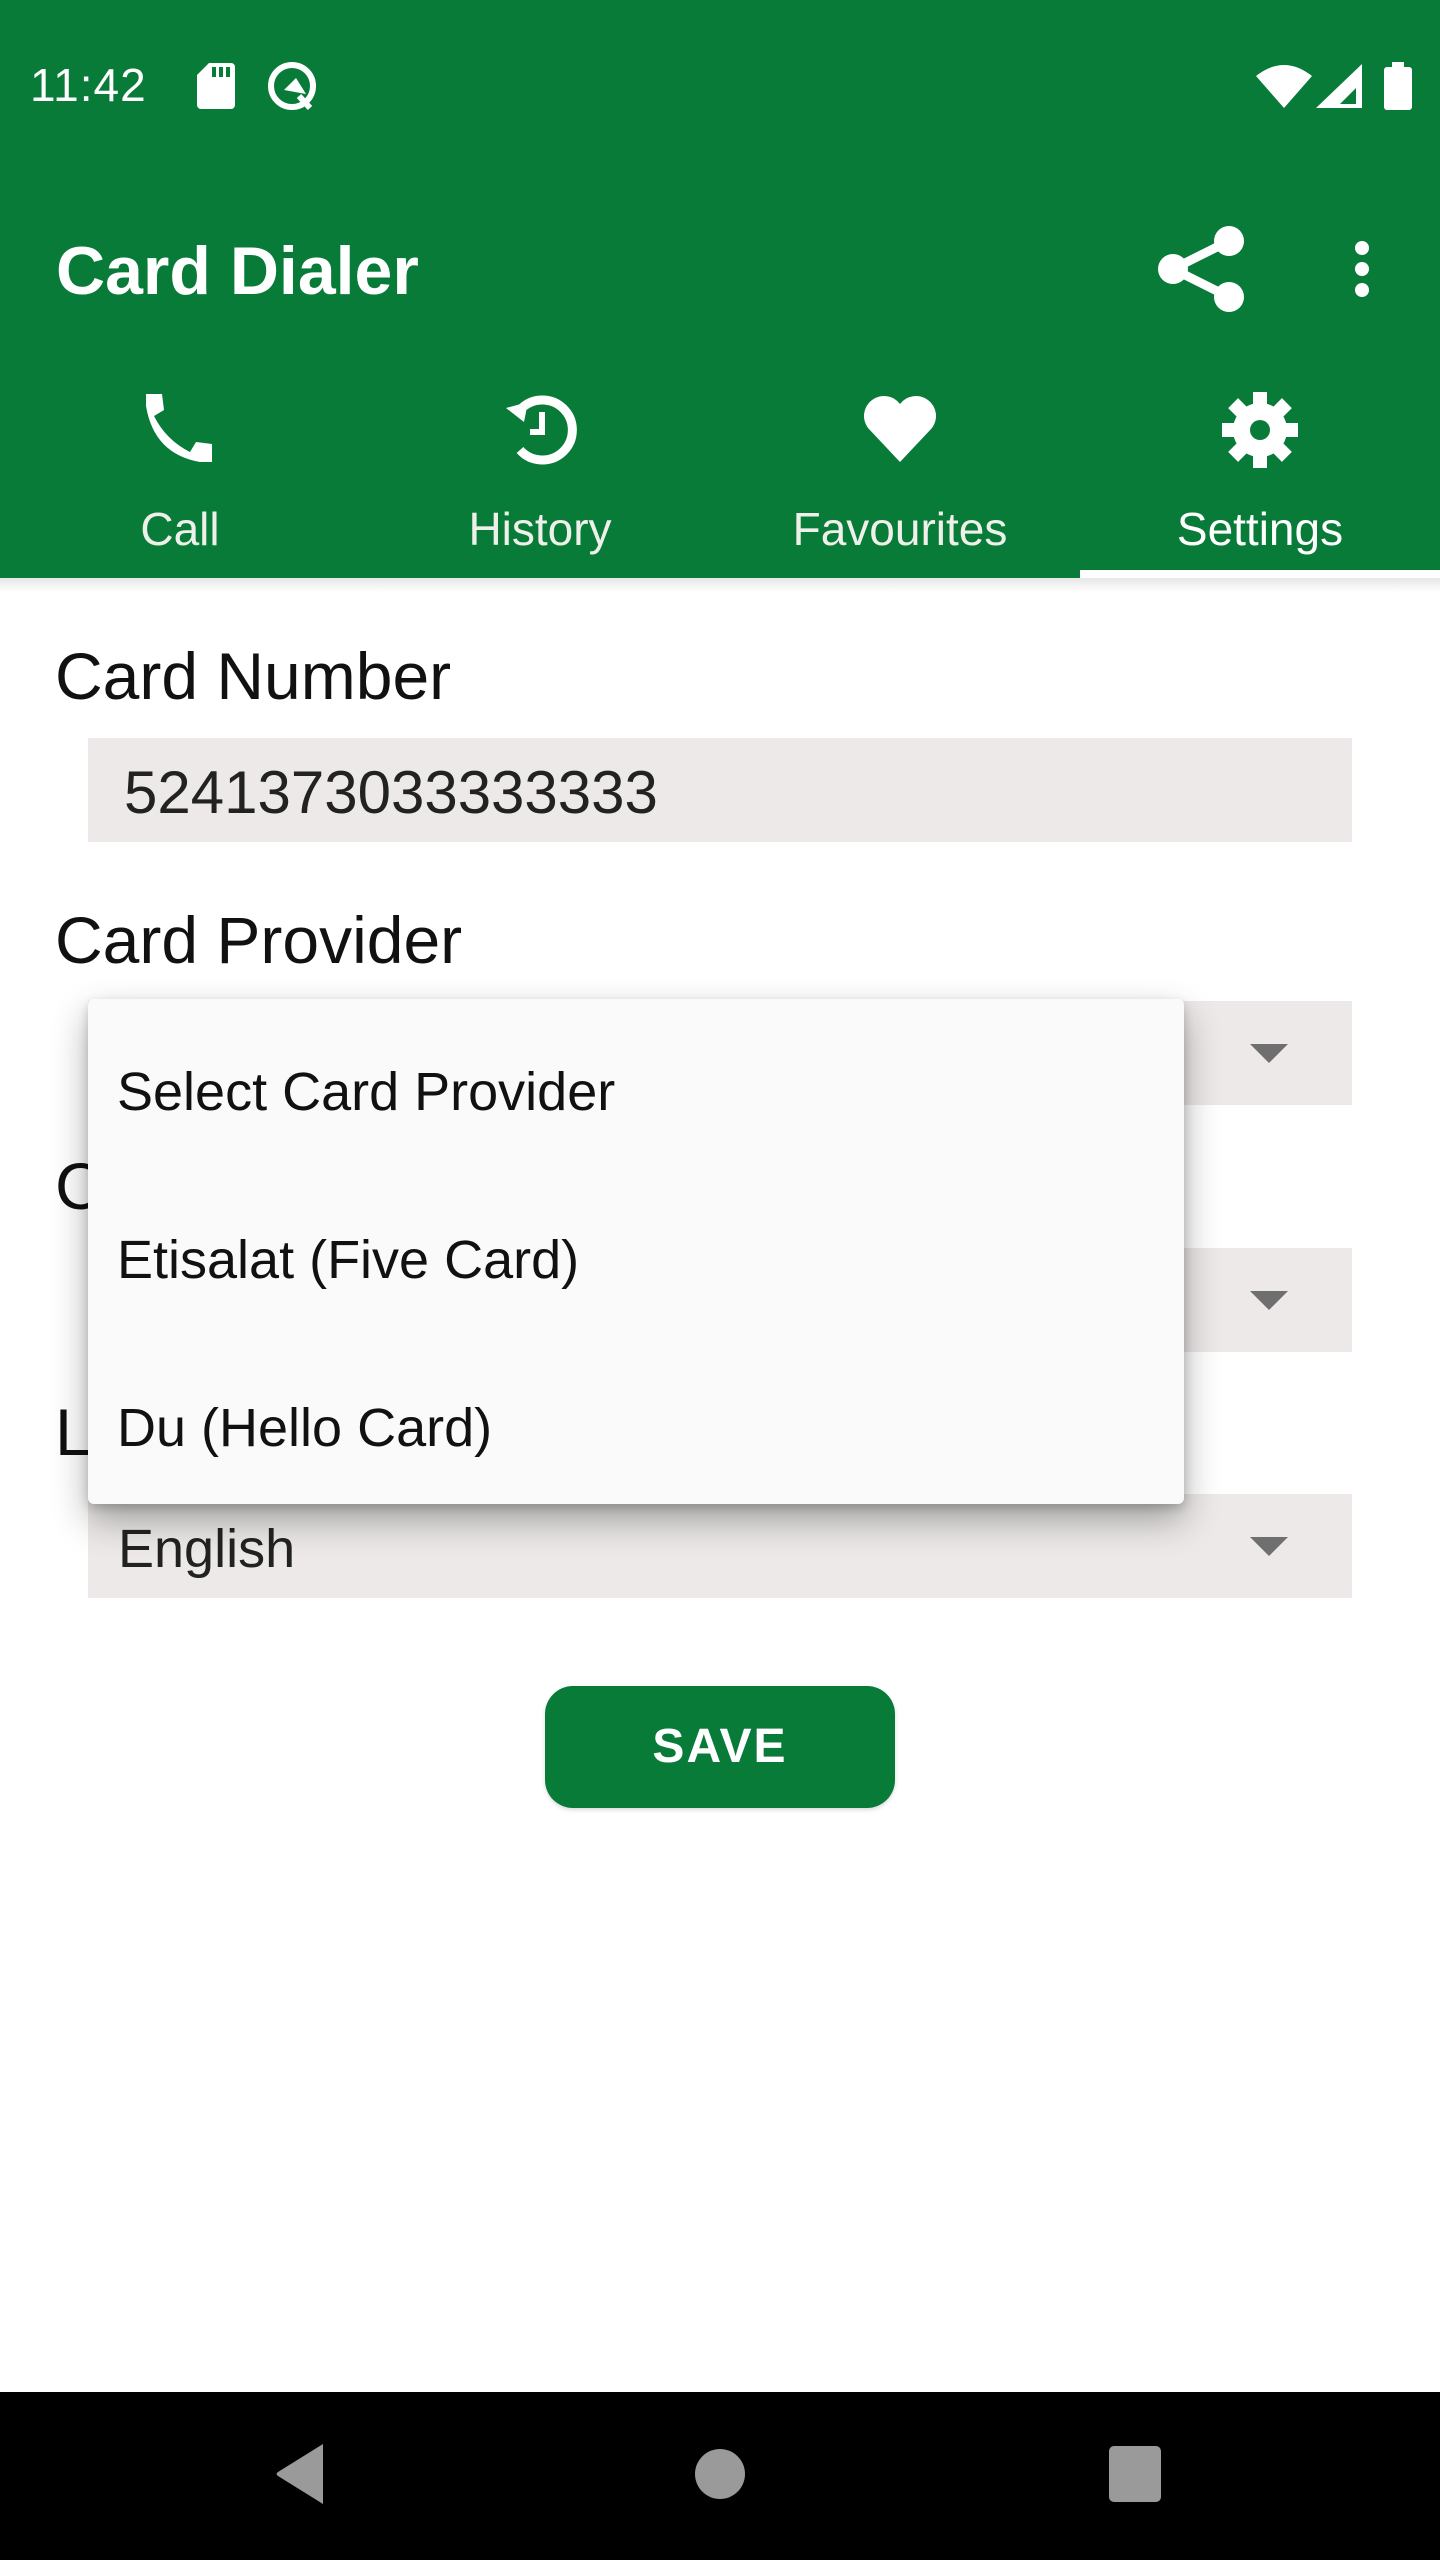  What do you see at coordinates (720, 1747) in the screenshot?
I see `save-button: SAVE` at bounding box center [720, 1747].